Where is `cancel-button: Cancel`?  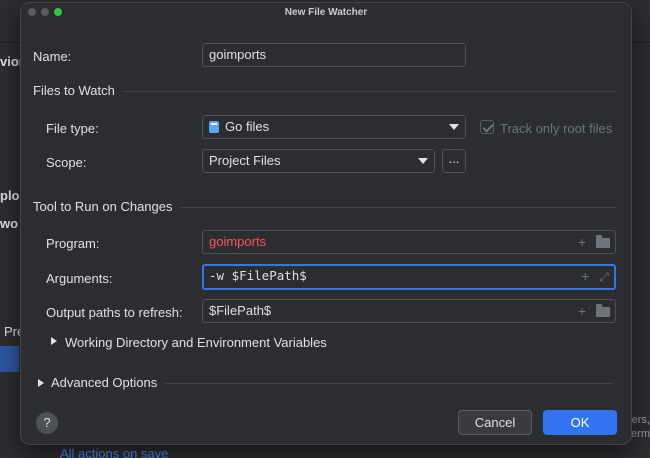
cancel-button: Cancel is located at coordinates (495, 422).